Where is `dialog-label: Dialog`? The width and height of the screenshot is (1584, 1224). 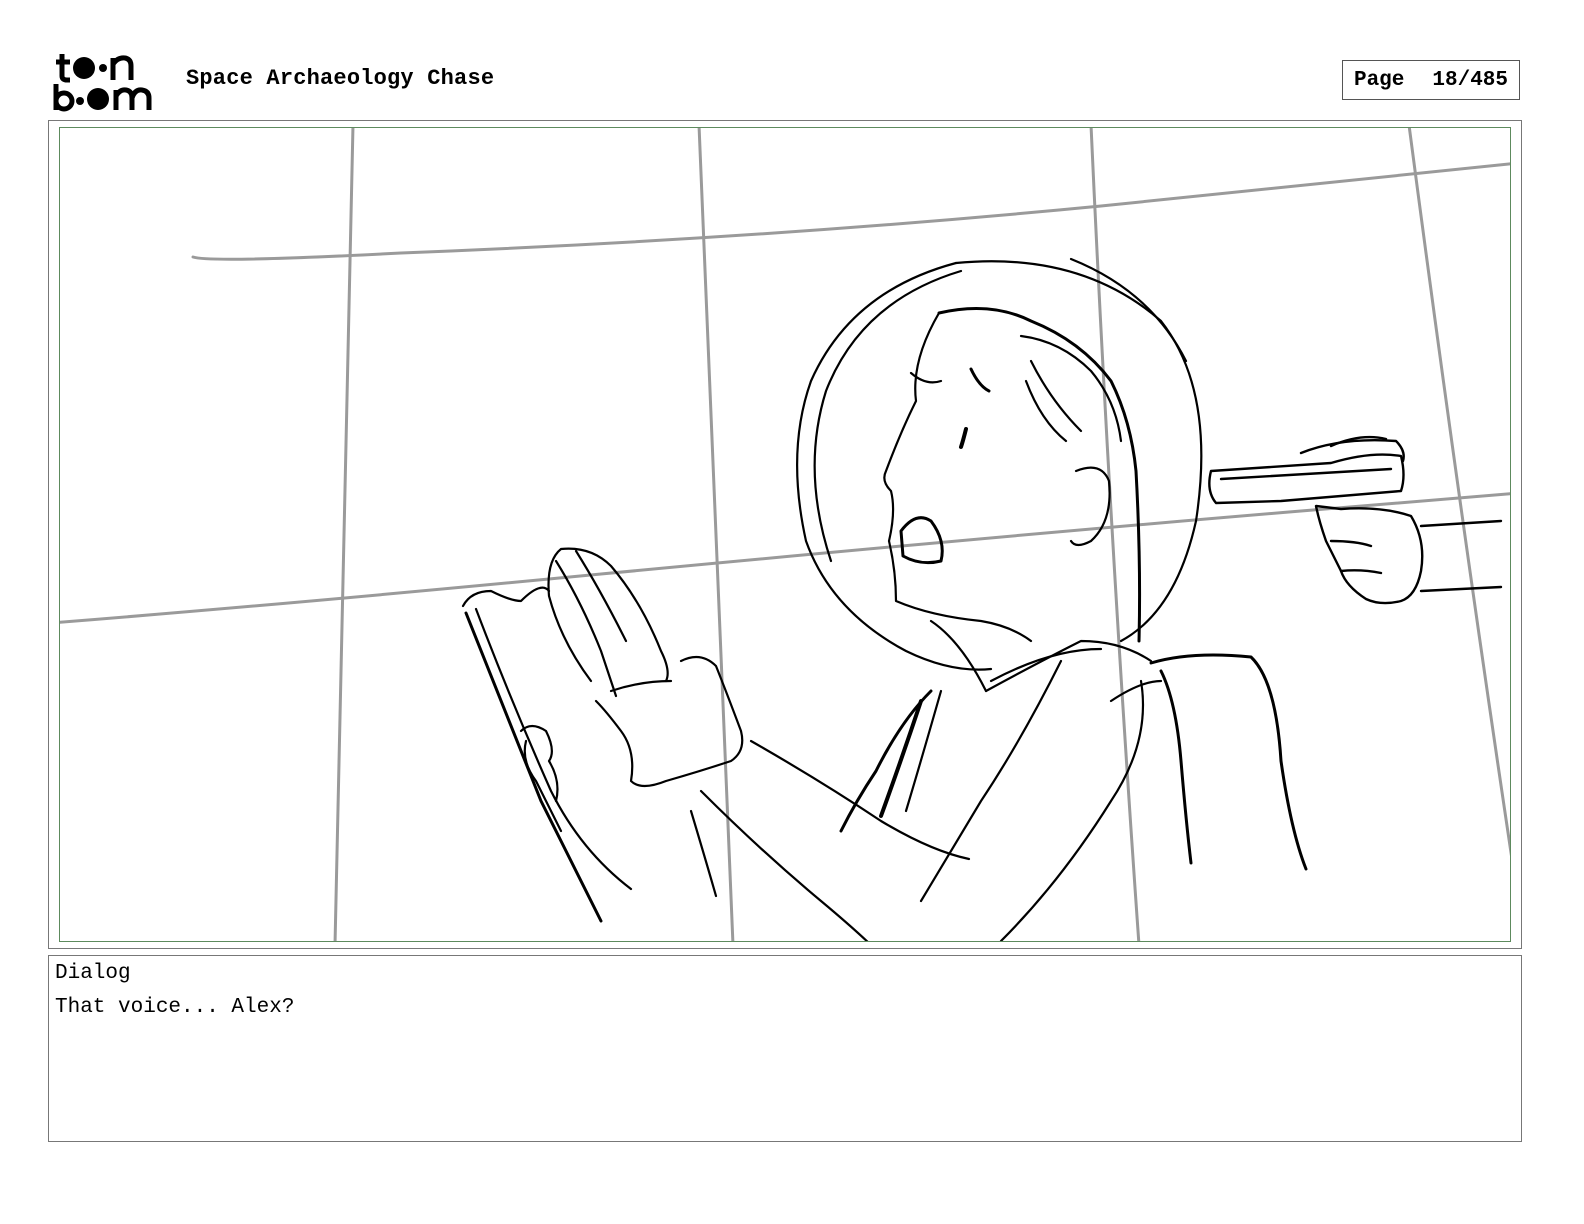 dialog-label: Dialog is located at coordinates (93, 973).